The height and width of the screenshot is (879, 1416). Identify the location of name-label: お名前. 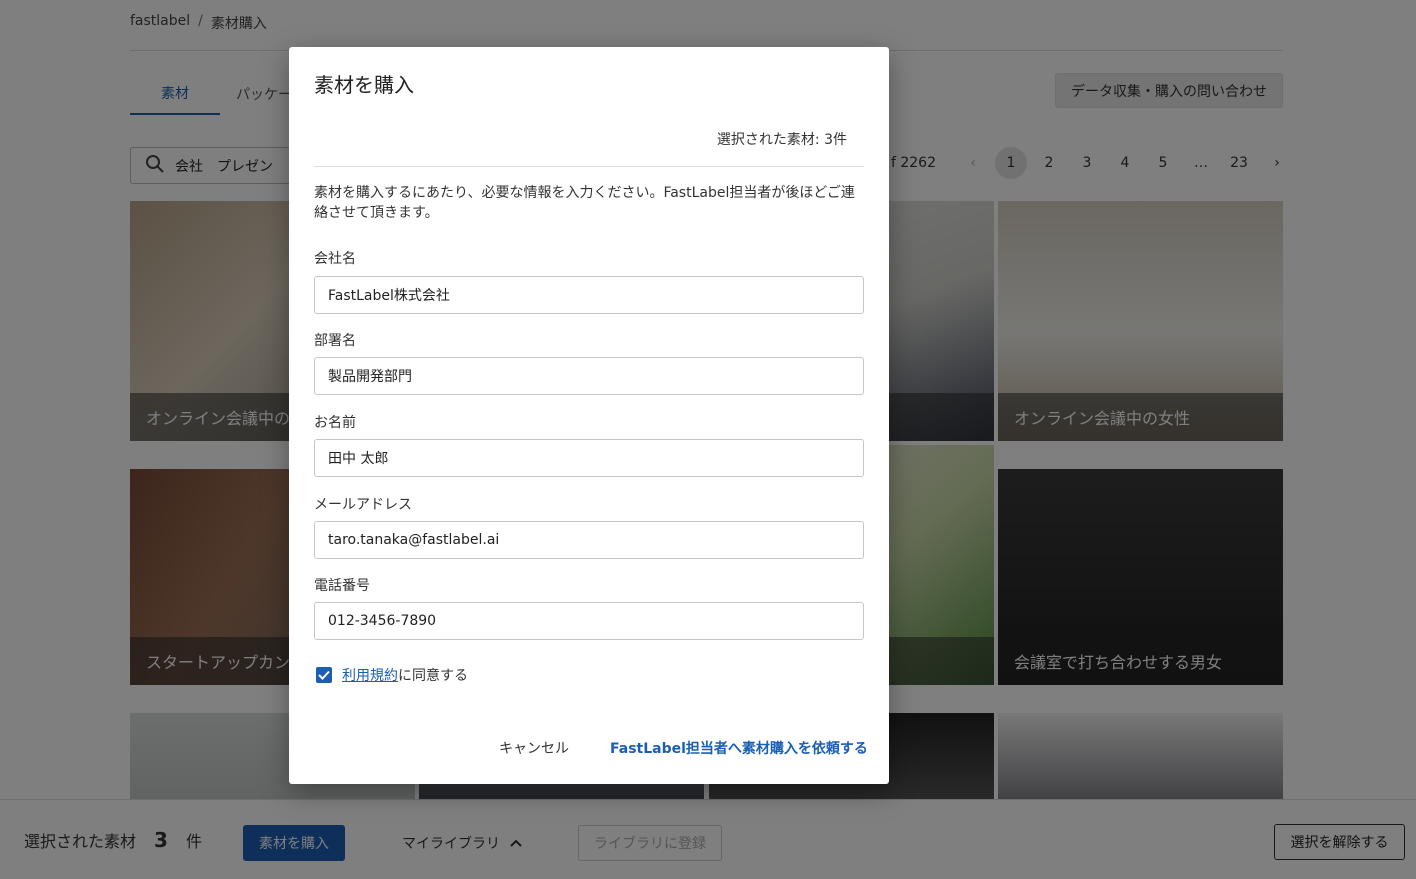
(335, 423).